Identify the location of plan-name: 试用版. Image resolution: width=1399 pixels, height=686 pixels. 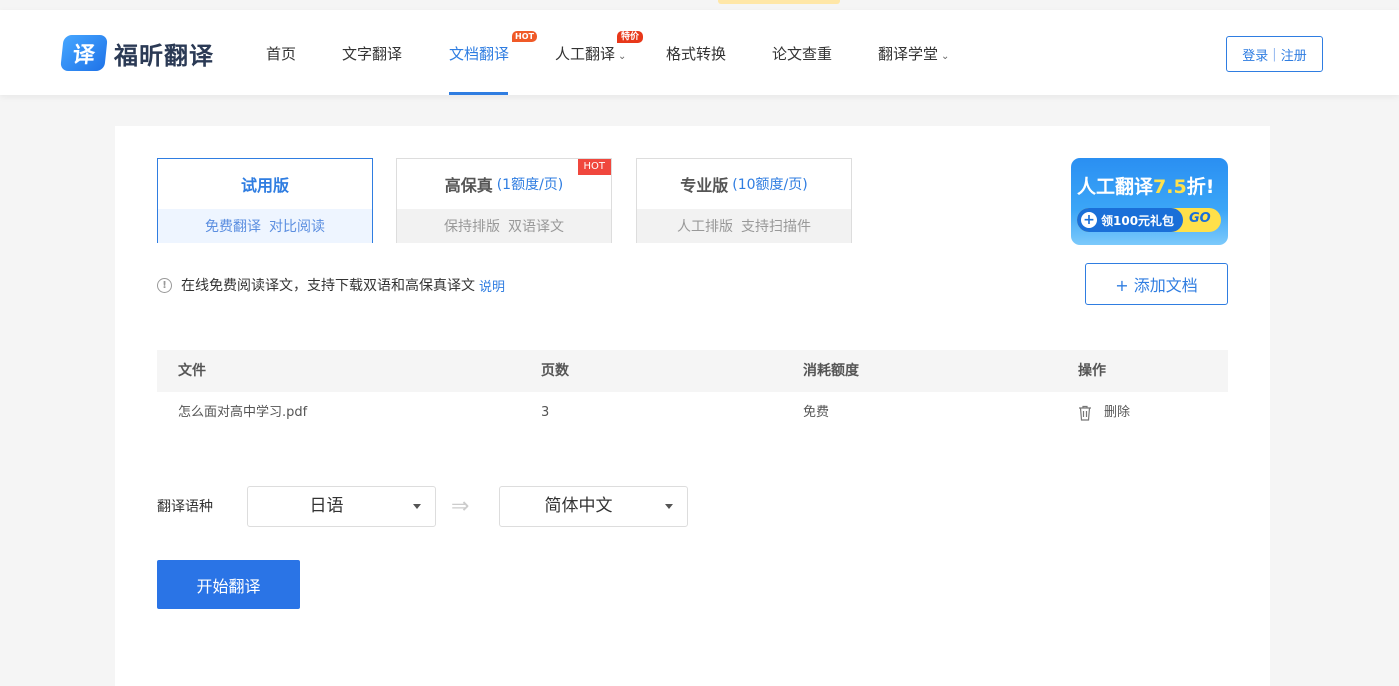
(264, 185).